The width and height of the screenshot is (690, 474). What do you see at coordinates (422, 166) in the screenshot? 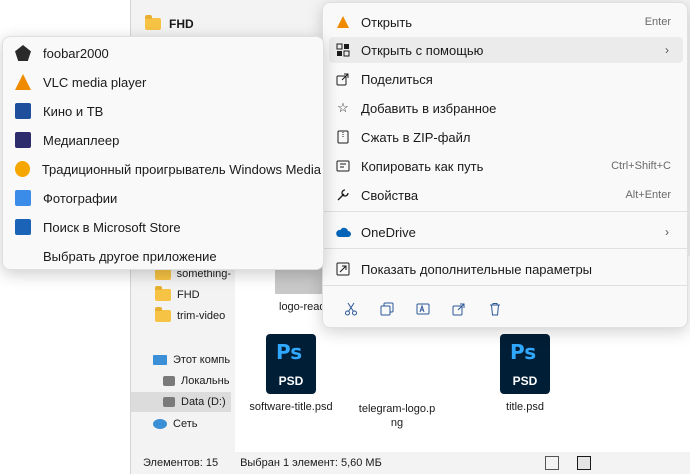
I see `menu-item-label: Копировать как путь` at bounding box center [422, 166].